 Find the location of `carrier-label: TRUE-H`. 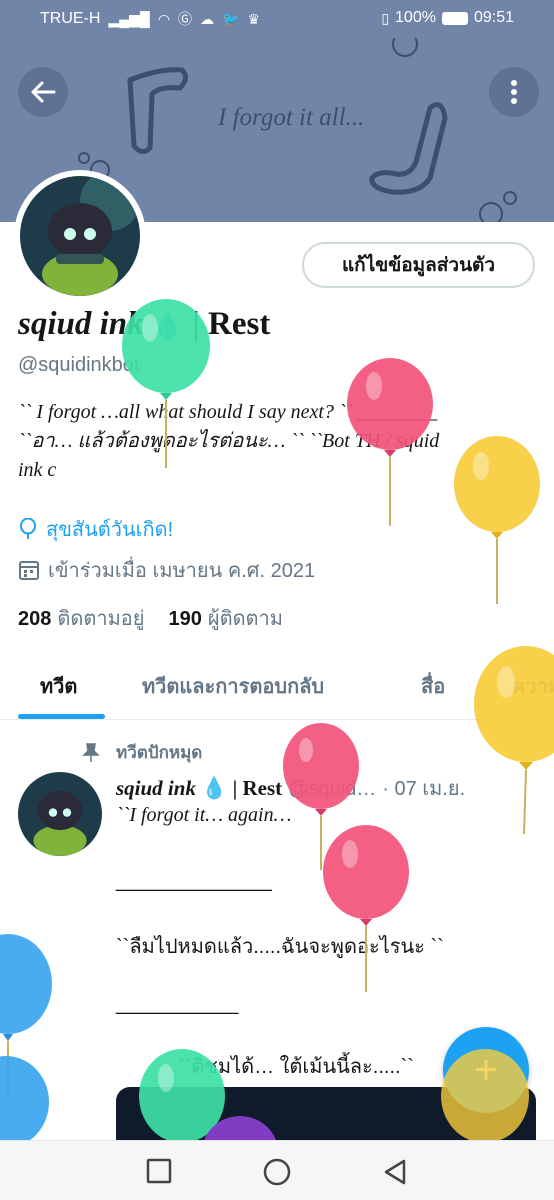

carrier-label: TRUE-H is located at coordinates (70, 18).